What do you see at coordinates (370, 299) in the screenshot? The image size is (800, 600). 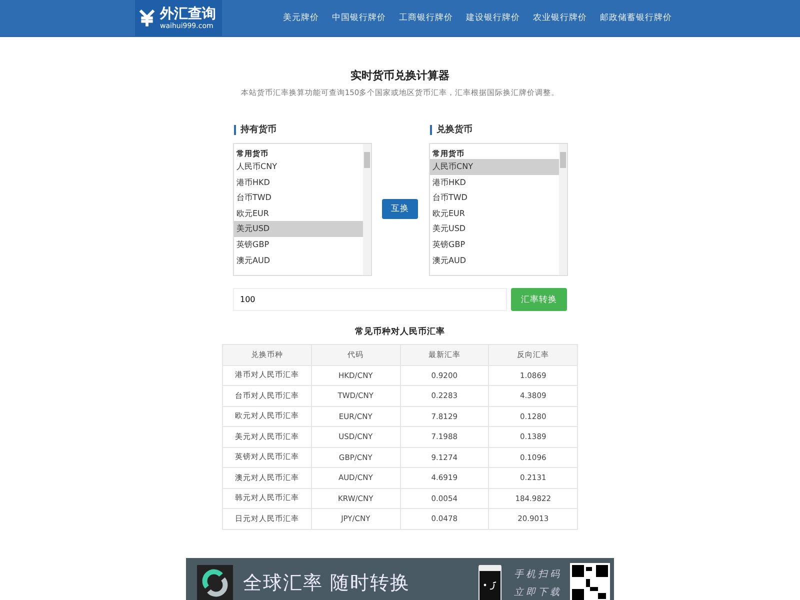 I see `amount-input: 100` at bounding box center [370, 299].